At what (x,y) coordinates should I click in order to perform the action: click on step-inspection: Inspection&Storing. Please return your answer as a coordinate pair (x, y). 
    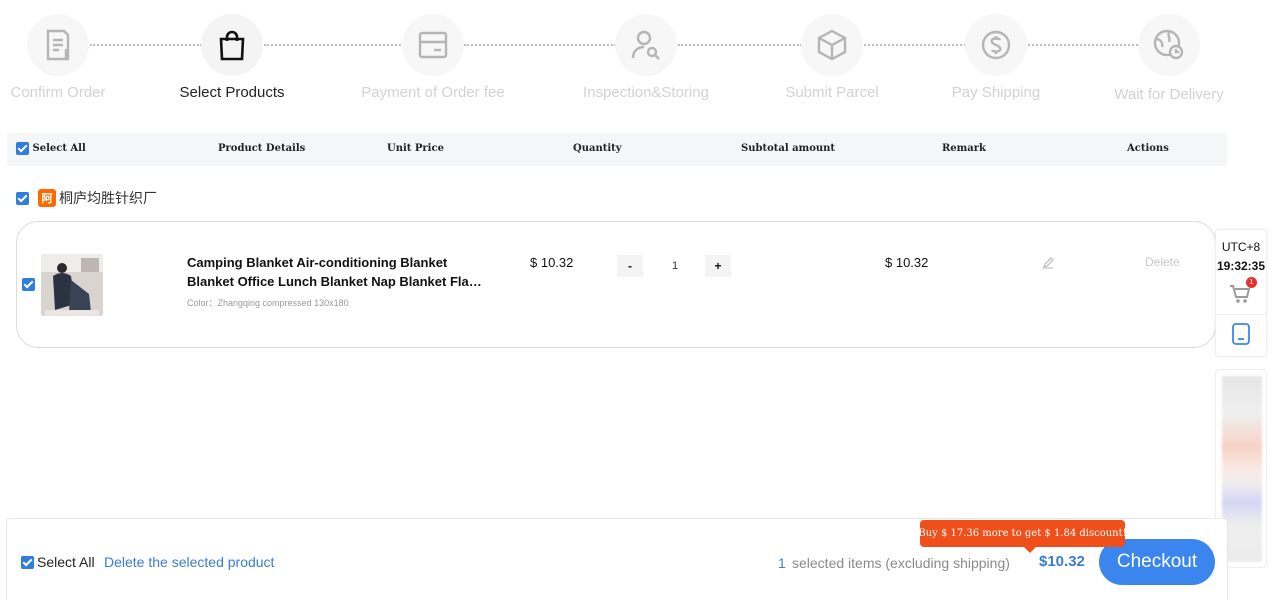
    Looking at the image, I should click on (646, 57).